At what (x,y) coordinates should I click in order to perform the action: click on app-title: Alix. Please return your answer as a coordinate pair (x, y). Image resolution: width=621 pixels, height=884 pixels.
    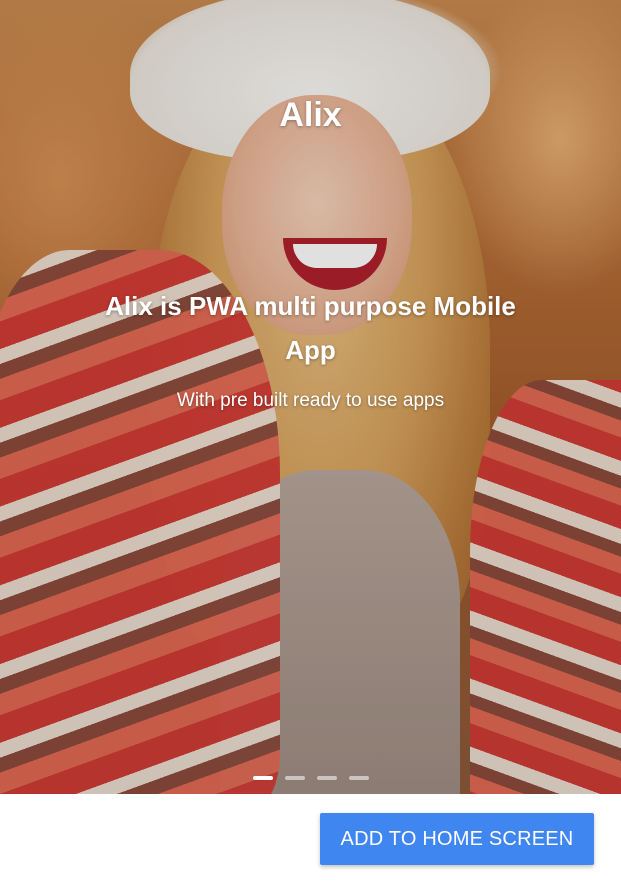
    Looking at the image, I should click on (310, 115).